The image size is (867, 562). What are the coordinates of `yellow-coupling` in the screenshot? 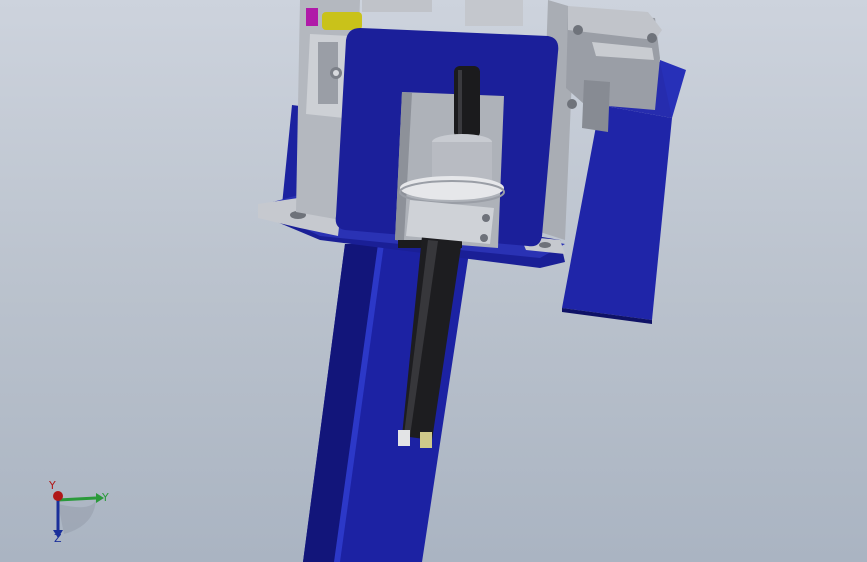 It's located at (342, 21).